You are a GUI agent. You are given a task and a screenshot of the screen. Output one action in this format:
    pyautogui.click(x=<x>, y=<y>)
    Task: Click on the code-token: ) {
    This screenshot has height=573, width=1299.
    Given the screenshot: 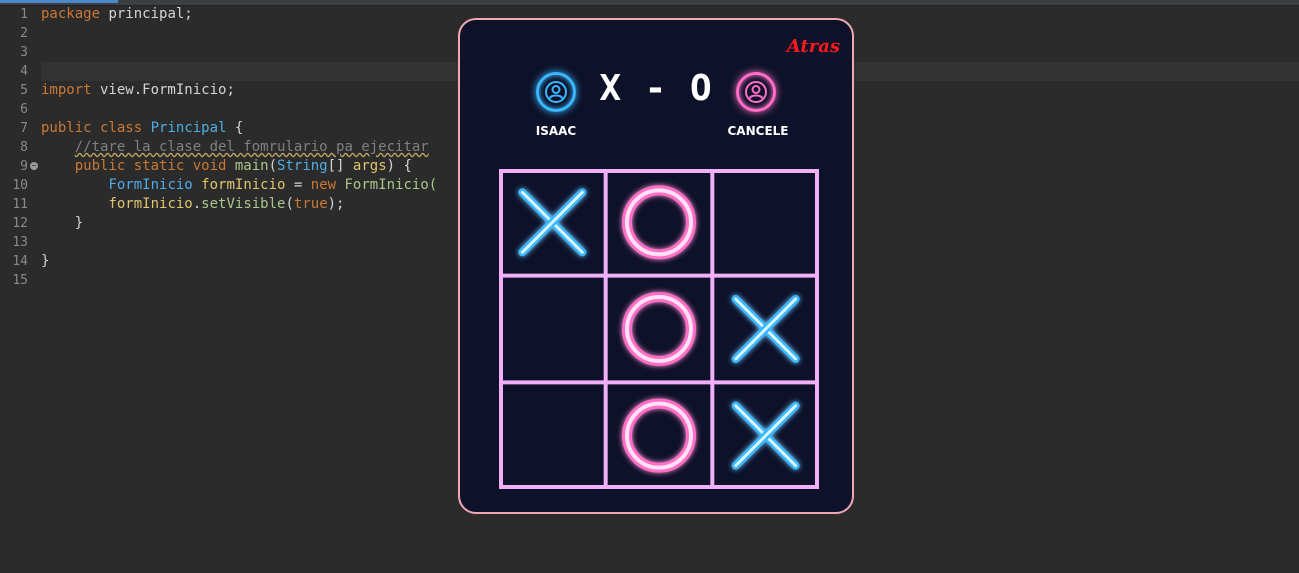 What is the action you would take?
    pyautogui.click(x=399, y=166)
    